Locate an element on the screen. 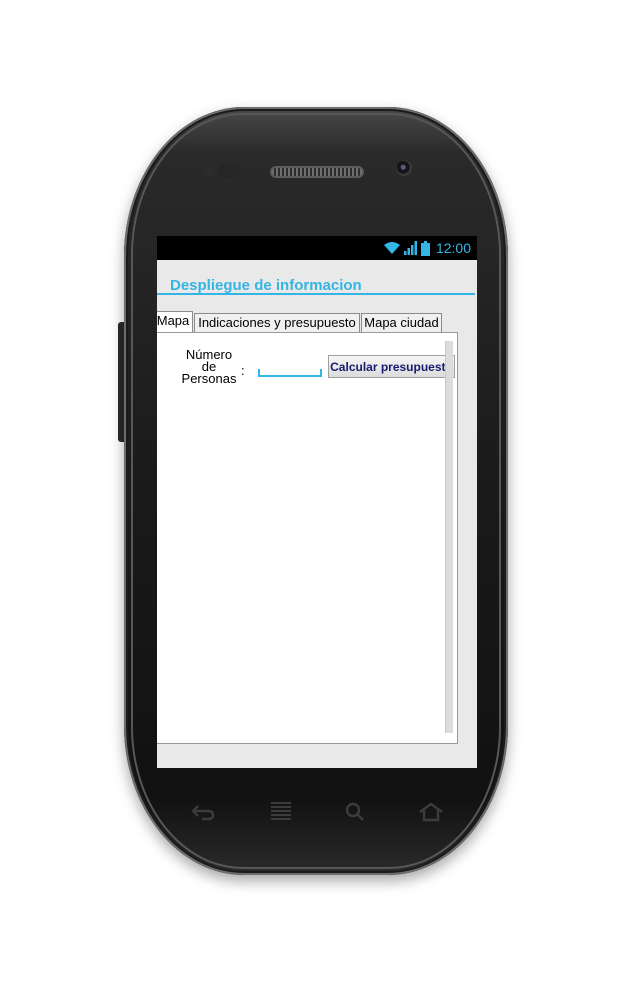  back-icon is located at coordinates (203, 813).